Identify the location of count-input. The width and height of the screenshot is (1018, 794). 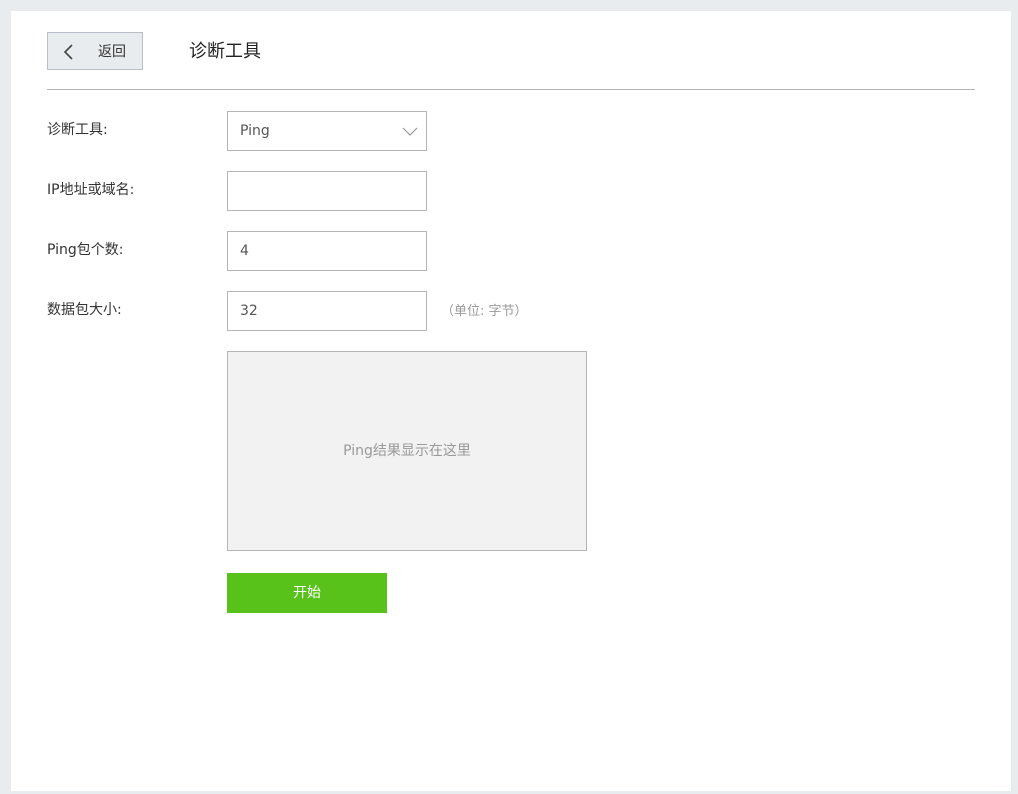
(327, 251).